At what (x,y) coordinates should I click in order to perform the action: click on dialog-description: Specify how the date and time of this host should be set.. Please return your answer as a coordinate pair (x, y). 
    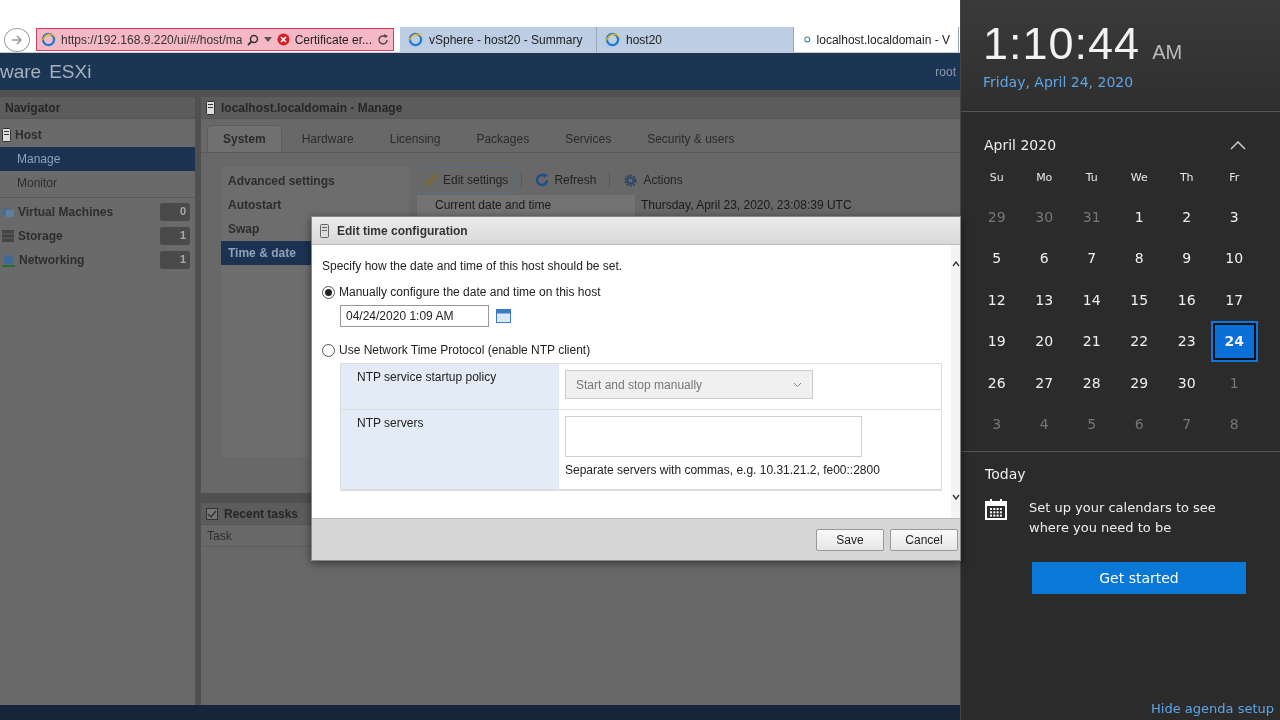
    Looking at the image, I should click on (473, 266).